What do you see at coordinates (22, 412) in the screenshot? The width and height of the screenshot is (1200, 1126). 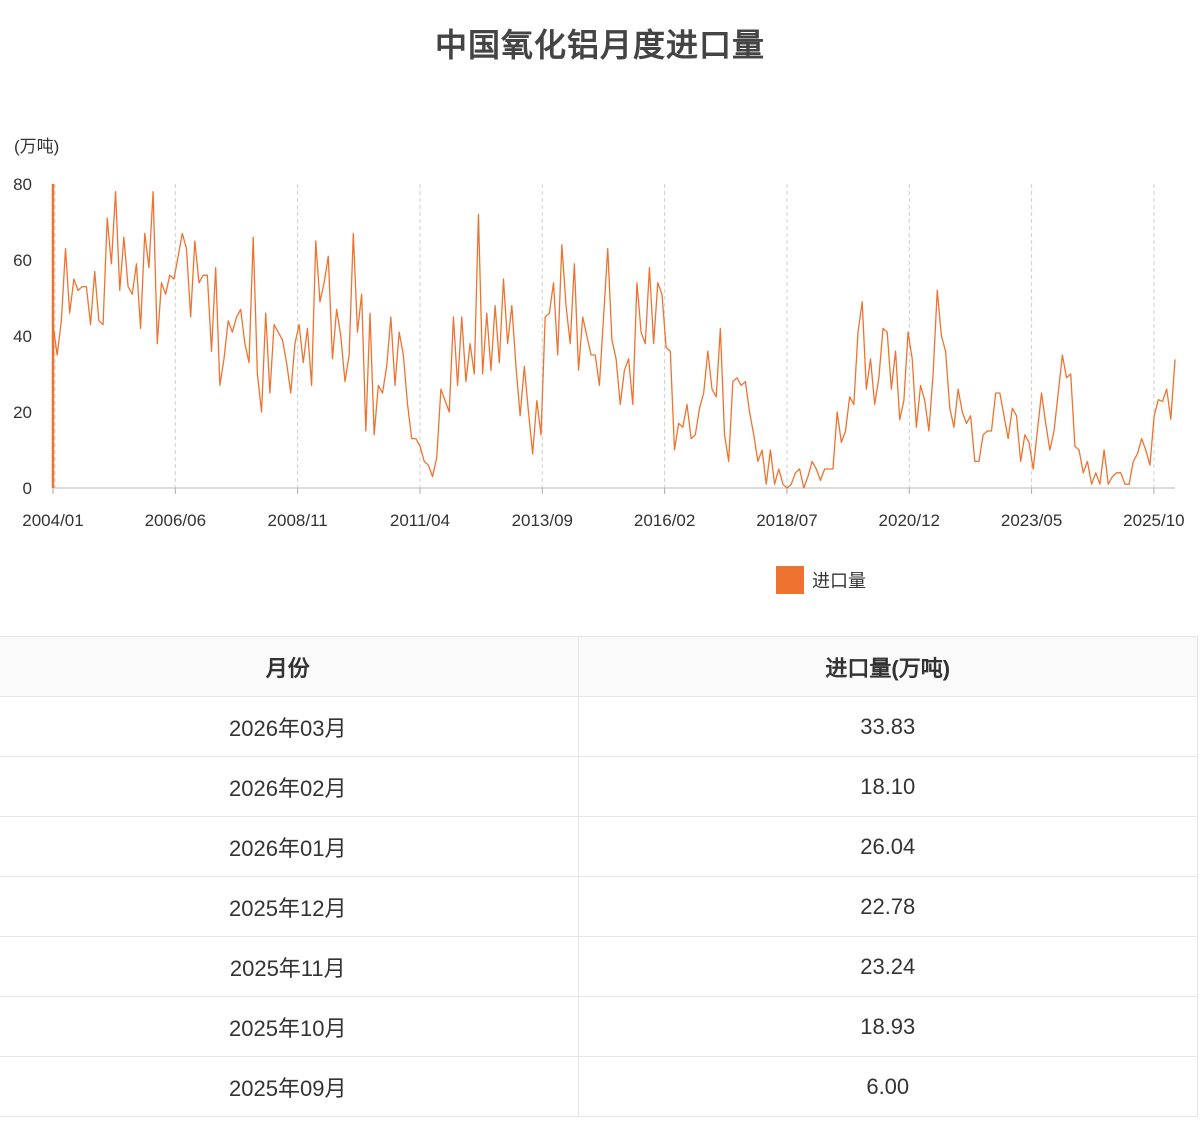 I see `y-tick-label: 20` at bounding box center [22, 412].